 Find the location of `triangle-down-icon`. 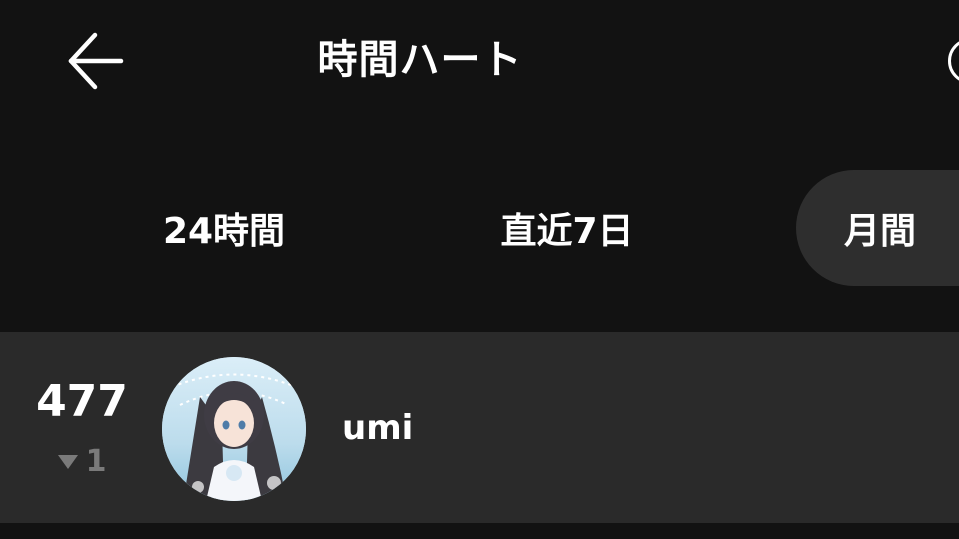

triangle-down-icon is located at coordinates (67, 461).